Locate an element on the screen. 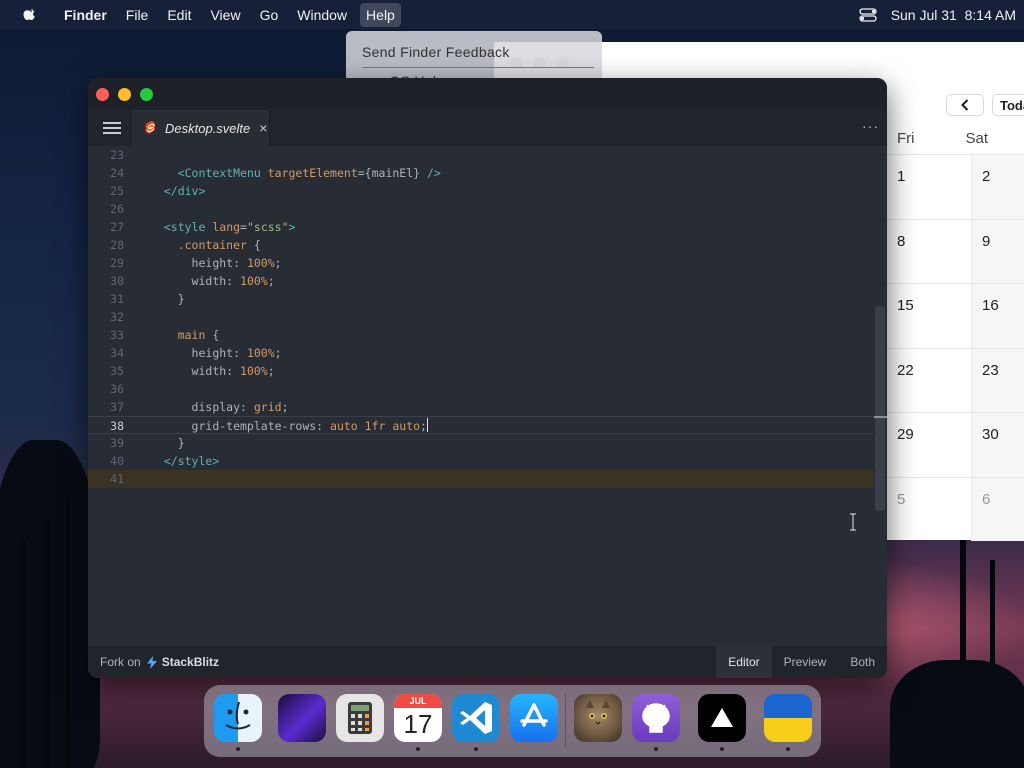 This screenshot has height=768, width=1024. code-line: 37 display: grid; is located at coordinates (481, 407).